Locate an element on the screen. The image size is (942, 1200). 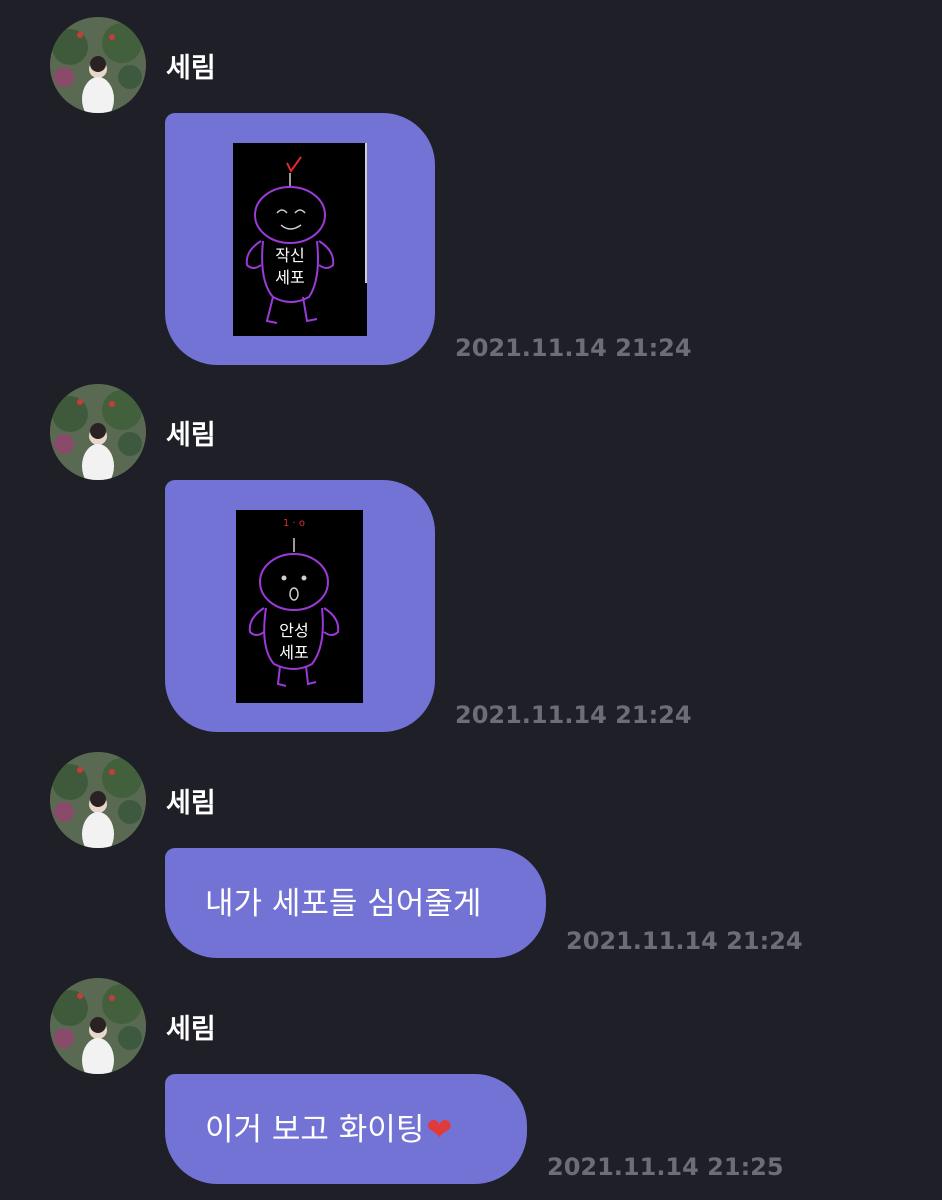
doodle-photo: 1 · o 안성 세포 is located at coordinates (299, 606).